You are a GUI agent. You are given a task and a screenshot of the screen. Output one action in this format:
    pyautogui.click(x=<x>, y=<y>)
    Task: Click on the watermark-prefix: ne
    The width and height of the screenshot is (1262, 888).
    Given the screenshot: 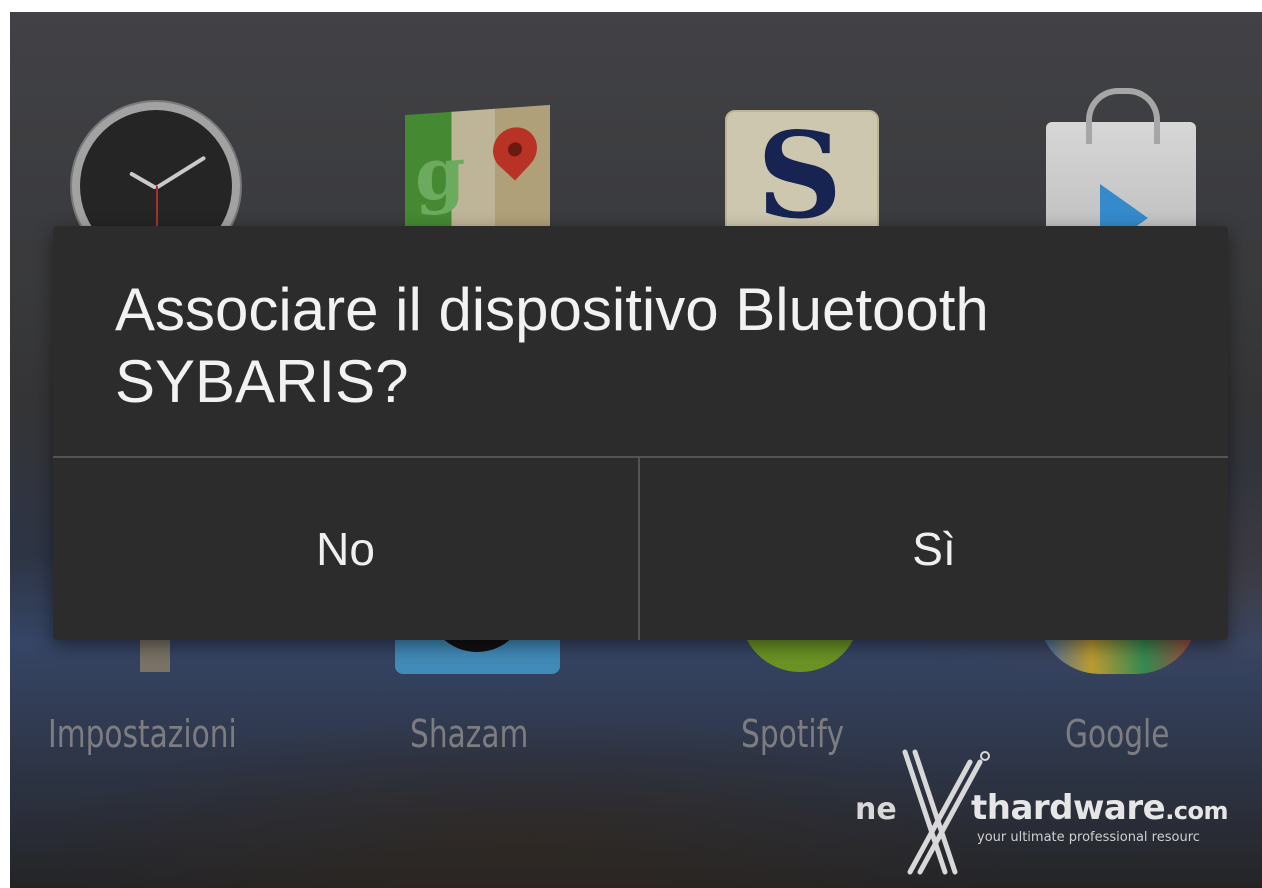 What is the action you would take?
    pyautogui.click(x=876, y=809)
    